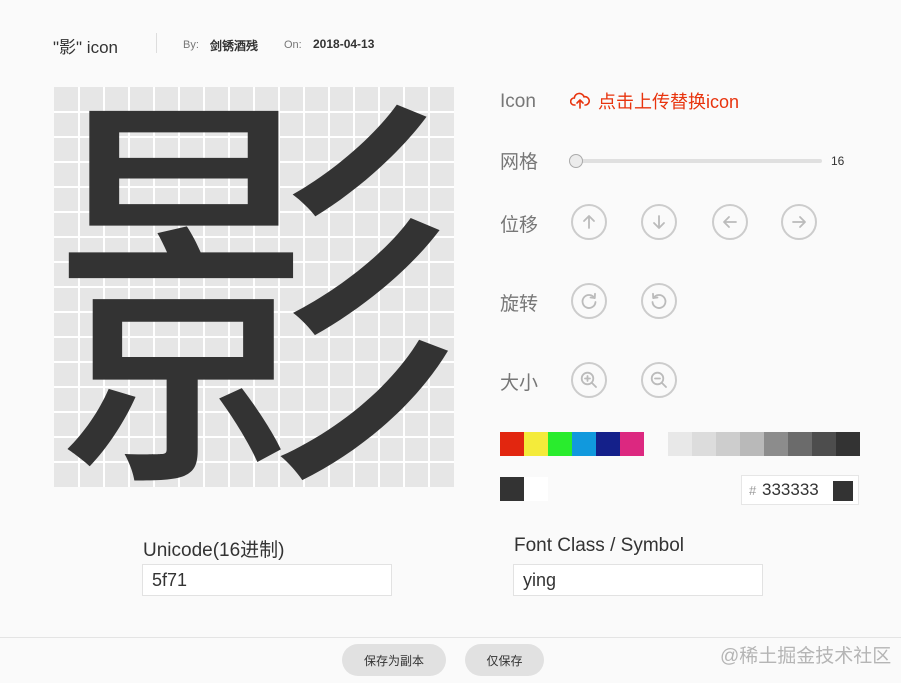 The image size is (901, 683). What do you see at coordinates (85, 47) in the screenshot?
I see `icon-title: "影" icon` at bounding box center [85, 47].